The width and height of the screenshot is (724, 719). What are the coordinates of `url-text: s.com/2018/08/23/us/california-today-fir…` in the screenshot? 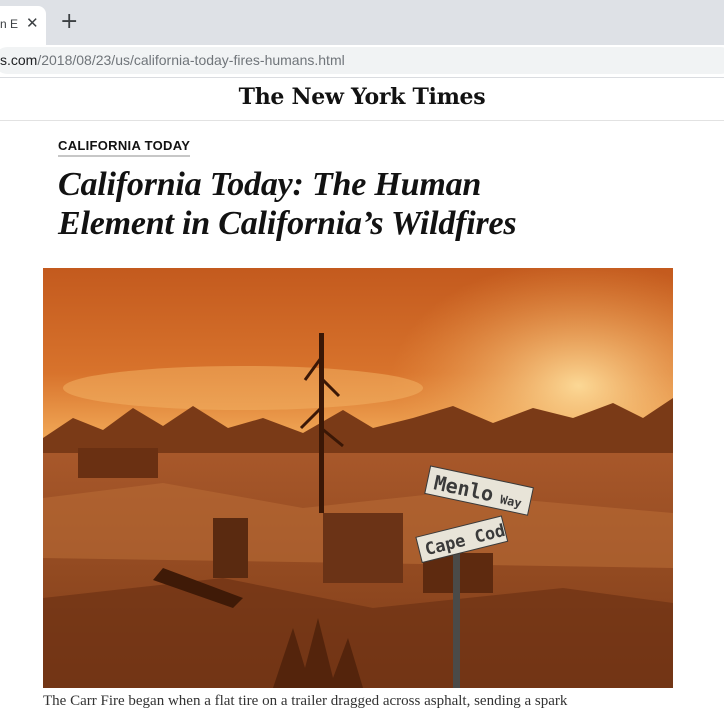 It's located at (172, 60).